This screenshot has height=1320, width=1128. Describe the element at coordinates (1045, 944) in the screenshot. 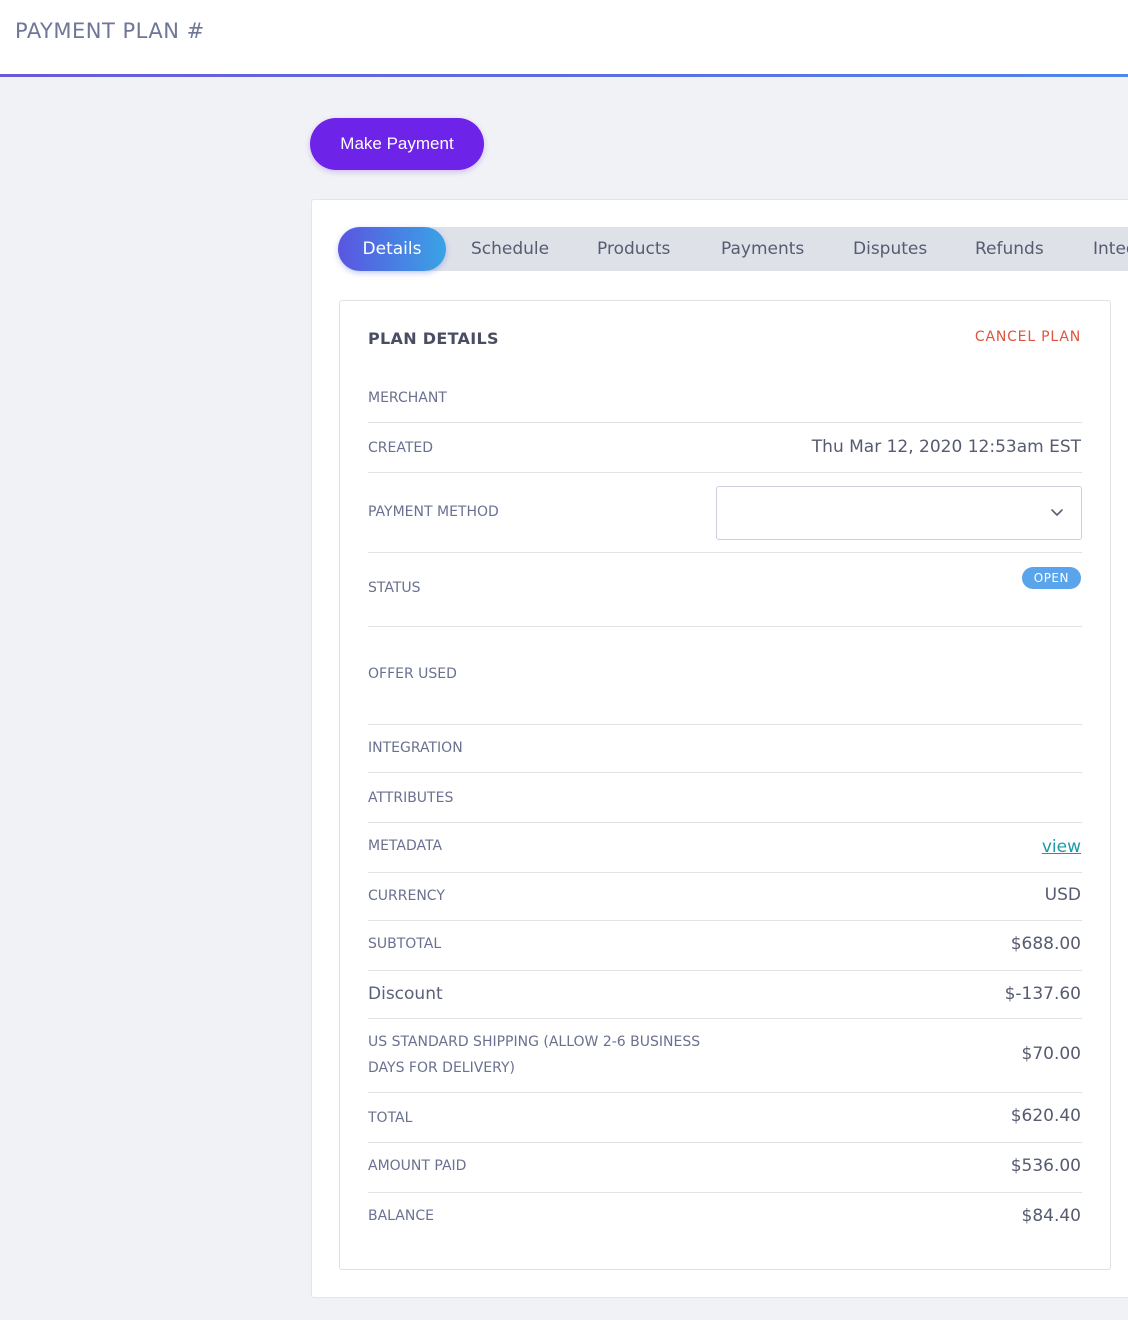

I see `subtotal-value: $688.00` at that location.